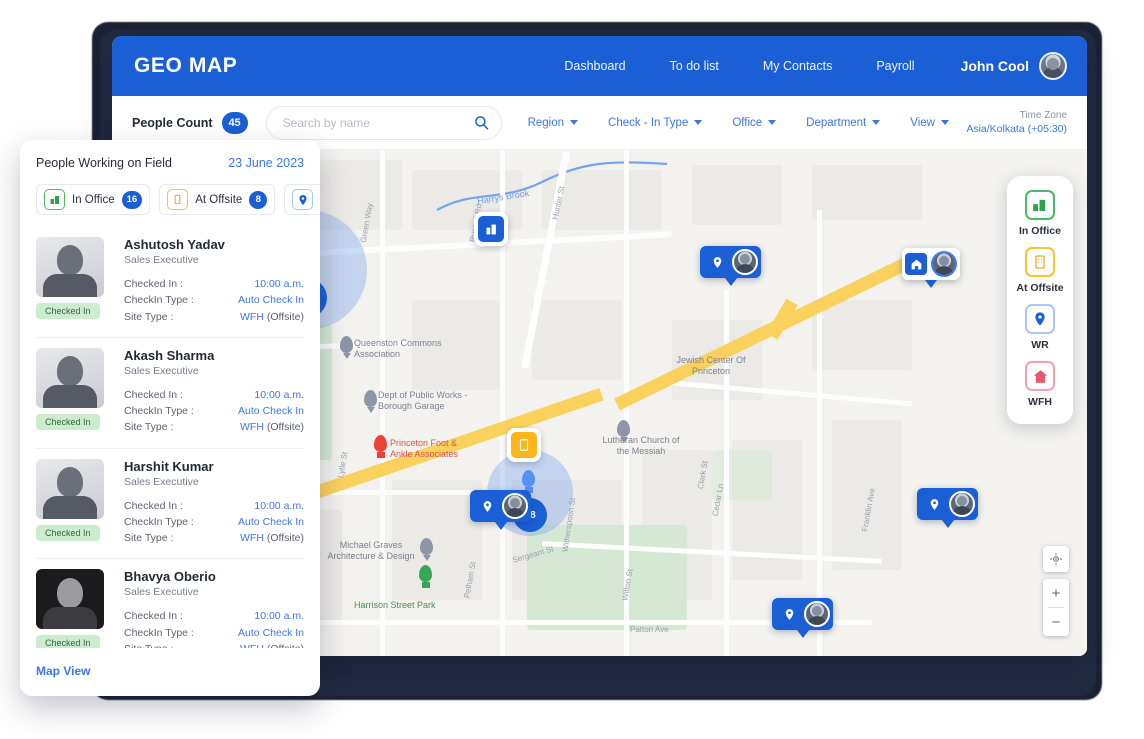 This screenshot has width=1144, height=739. Describe the element at coordinates (694, 66) in the screenshot. I see `nav-link-todo-list: To do list` at that location.